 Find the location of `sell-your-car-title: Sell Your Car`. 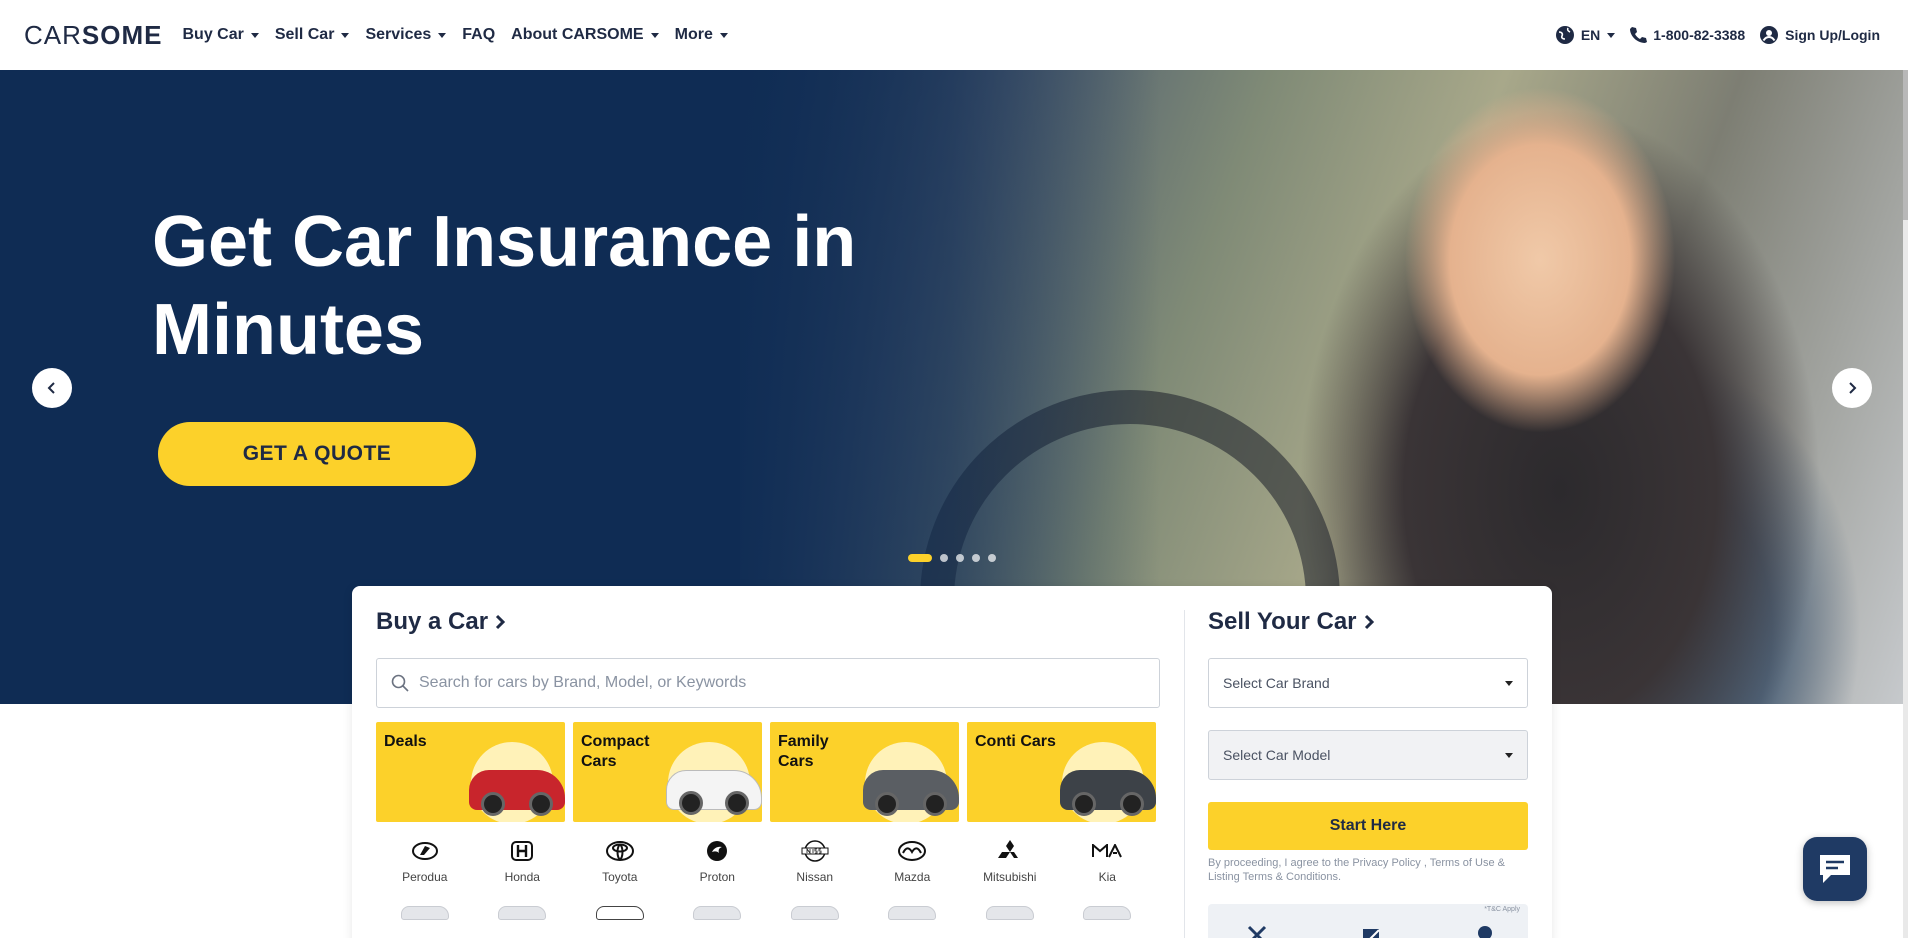

sell-your-car-title: Sell Your Car is located at coordinates (1282, 621).